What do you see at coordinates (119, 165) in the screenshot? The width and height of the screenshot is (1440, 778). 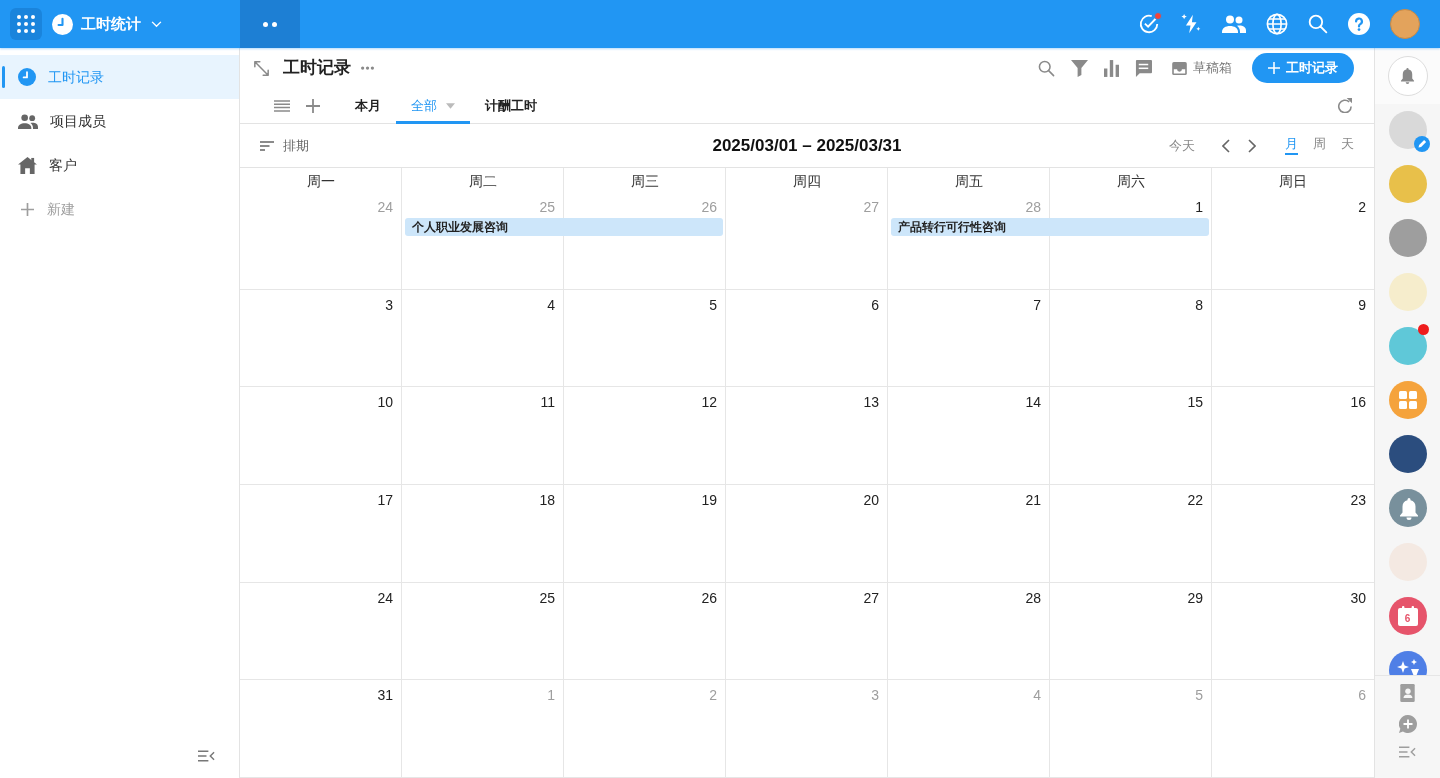 I see `sidebar-item: 客户` at bounding box center [119, 165].